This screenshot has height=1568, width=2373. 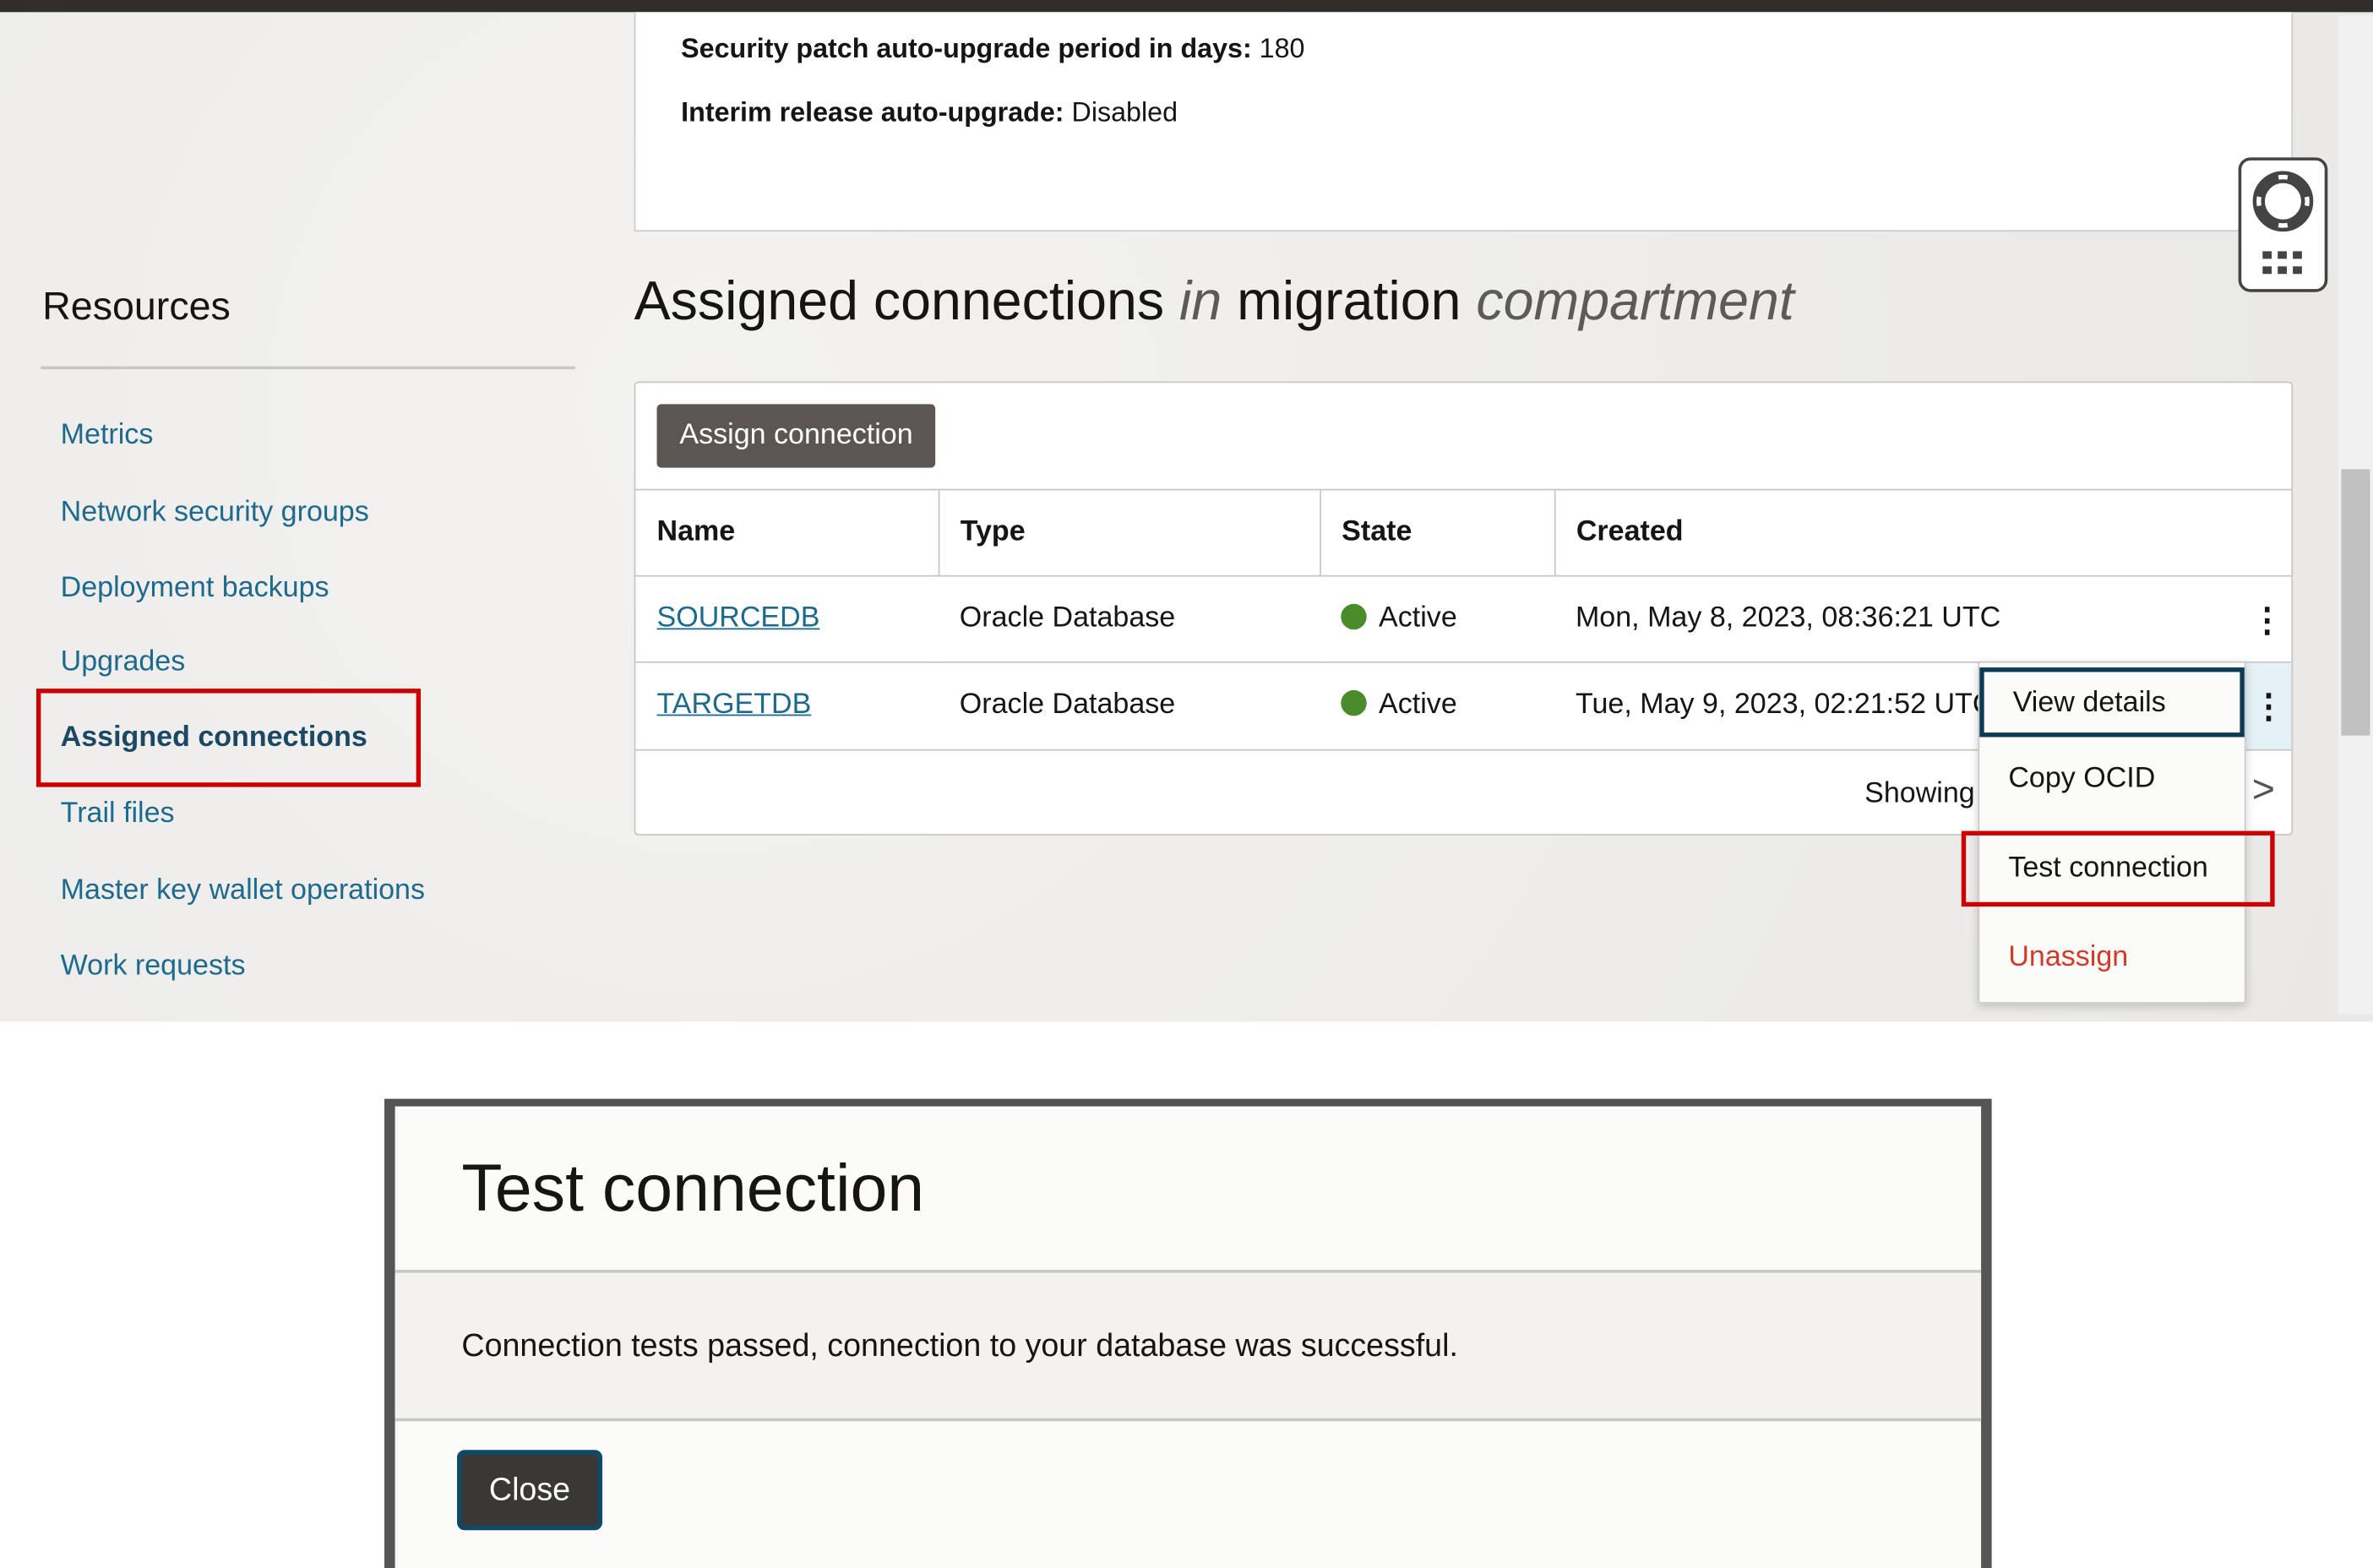 What do you see at coordinates (2263, 789) in the screenshot?
I see `chevron-right-icon: >` at bounding box center [2263, 789].